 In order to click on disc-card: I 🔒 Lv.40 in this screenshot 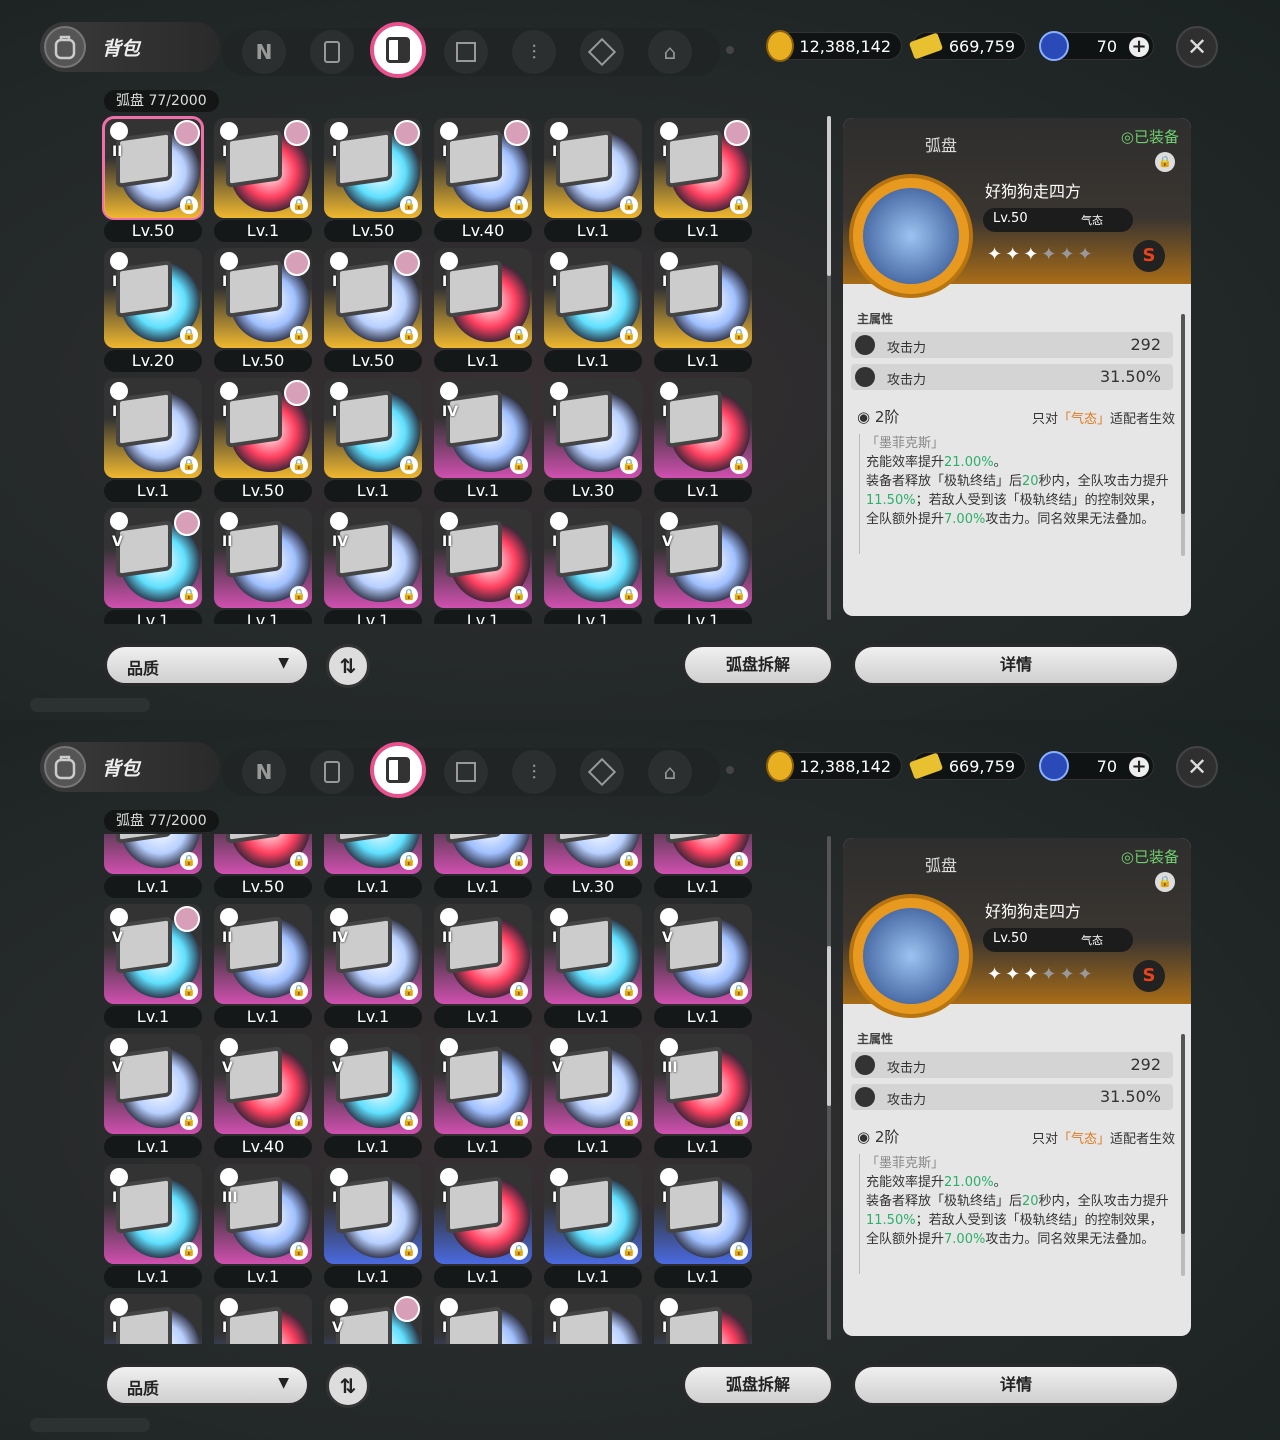, I will do `click(483, 180)`.